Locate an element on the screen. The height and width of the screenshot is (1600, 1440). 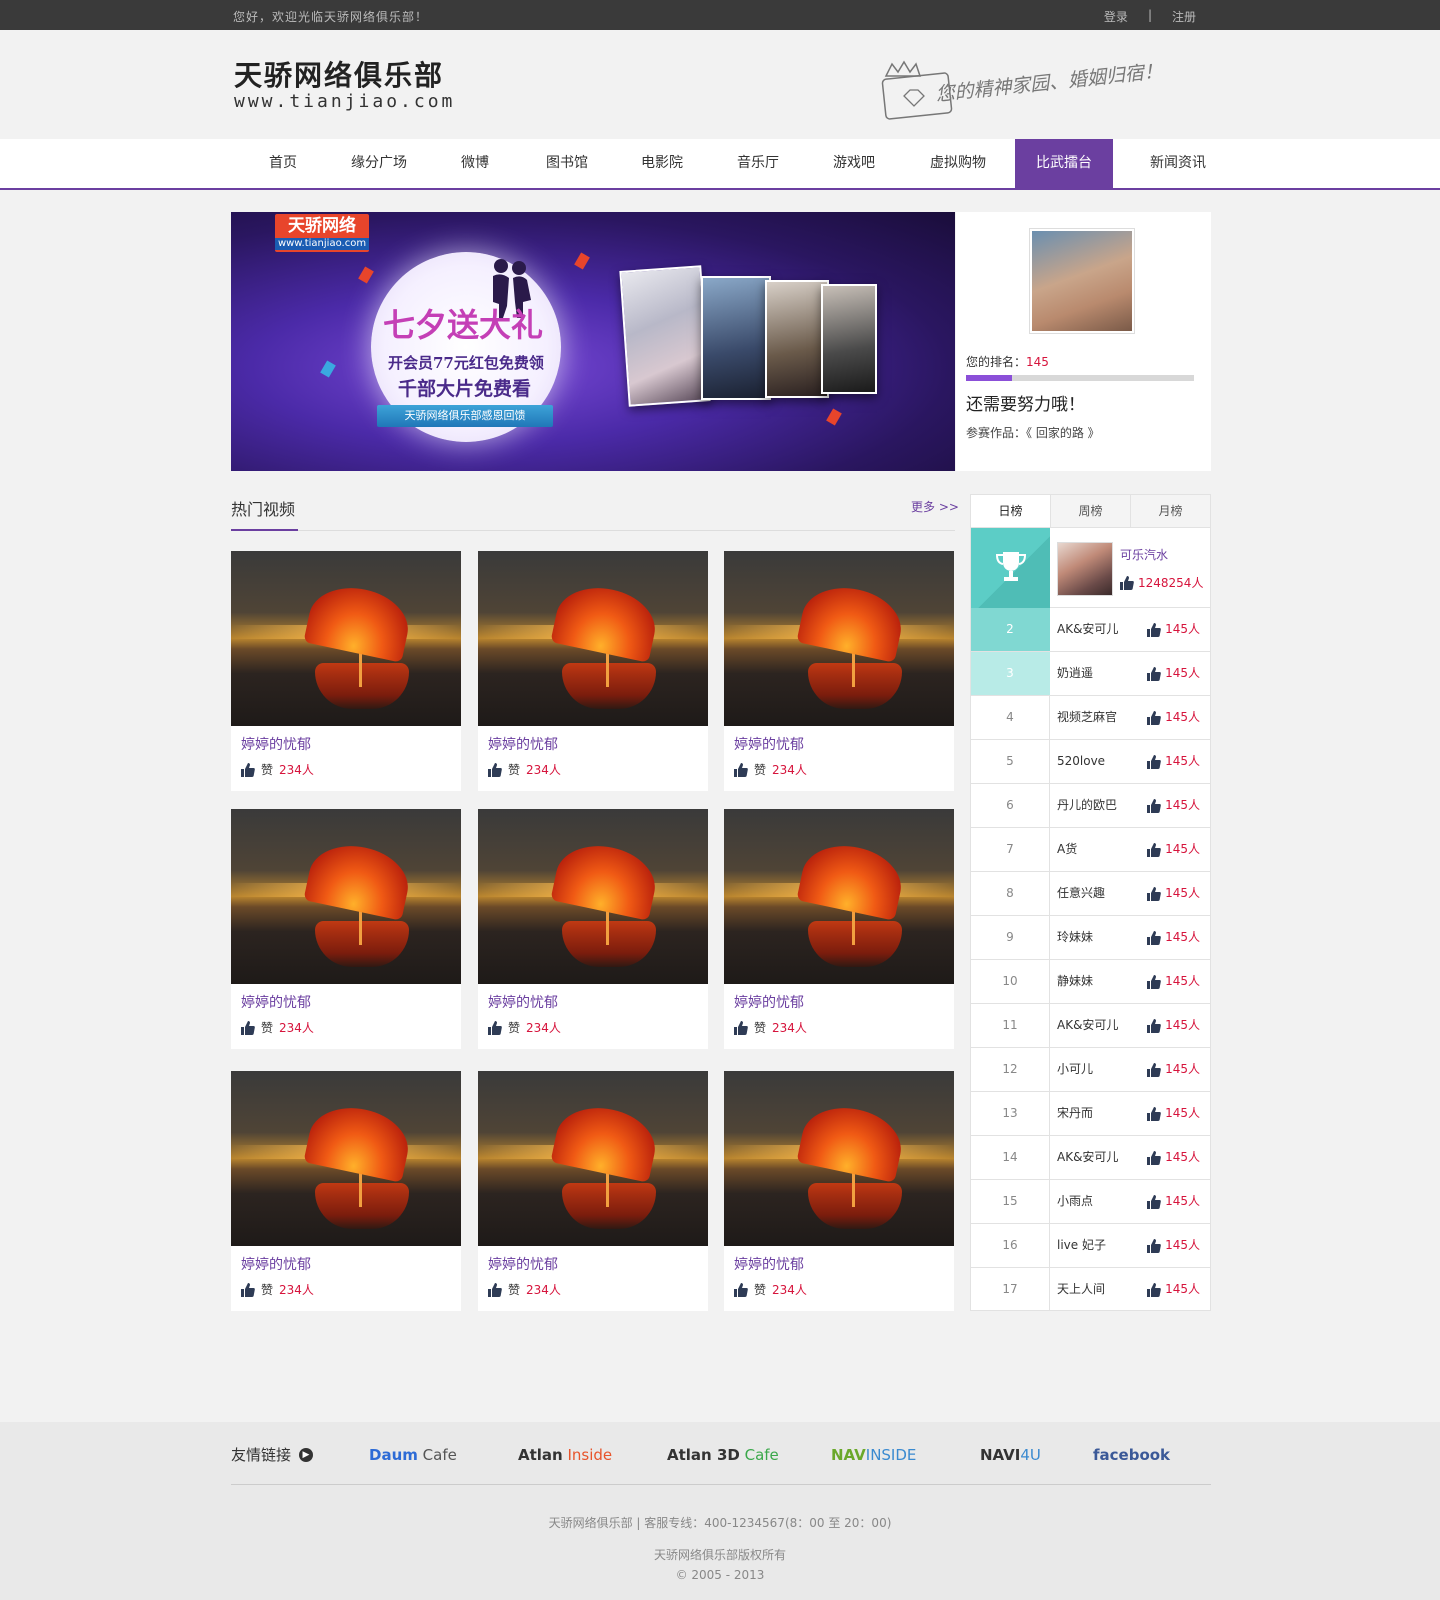
ranking-row: 15 小雨点 145人 is located at coordinates (1090, 1202).